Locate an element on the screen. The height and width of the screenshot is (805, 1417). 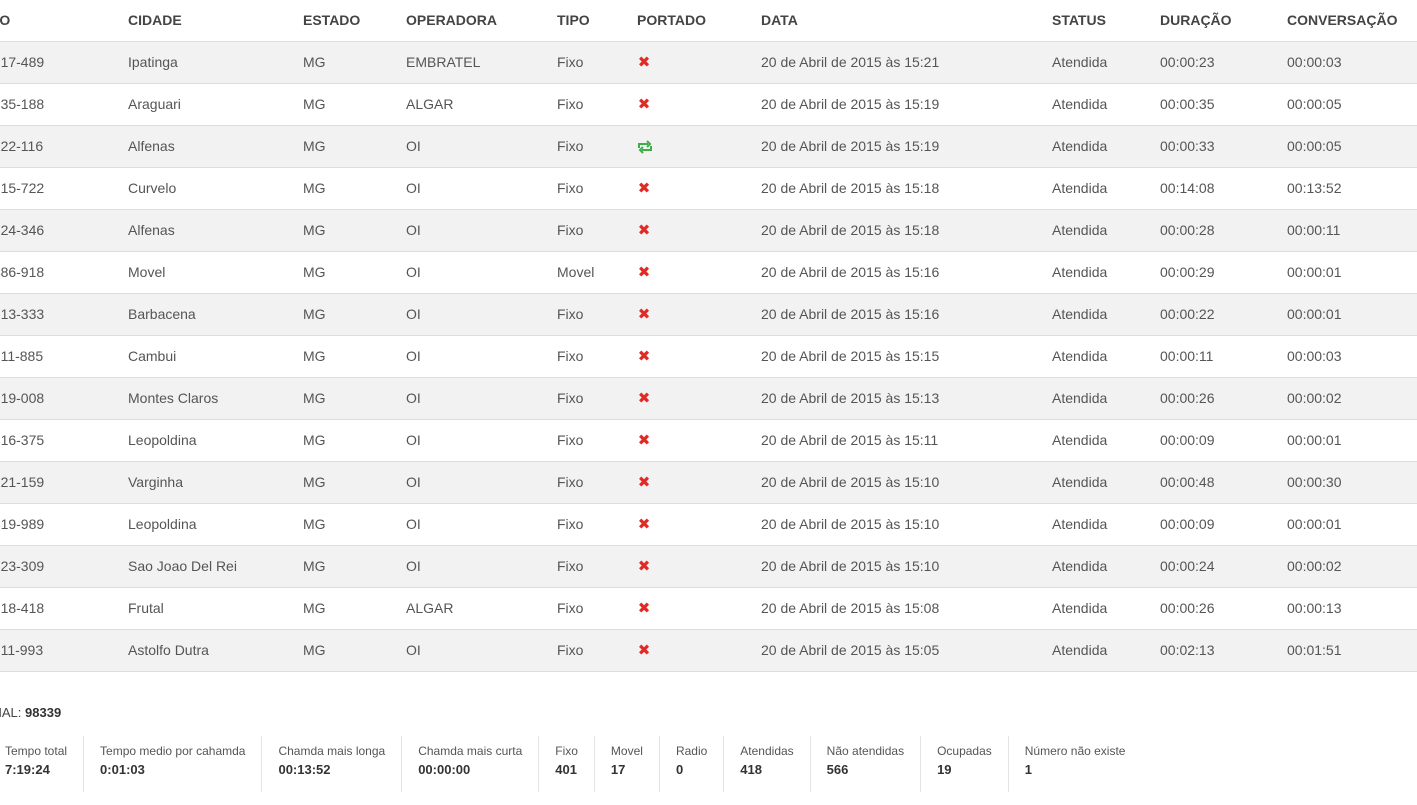
stat-label: Atendidas is located at coordinates (767, 751).